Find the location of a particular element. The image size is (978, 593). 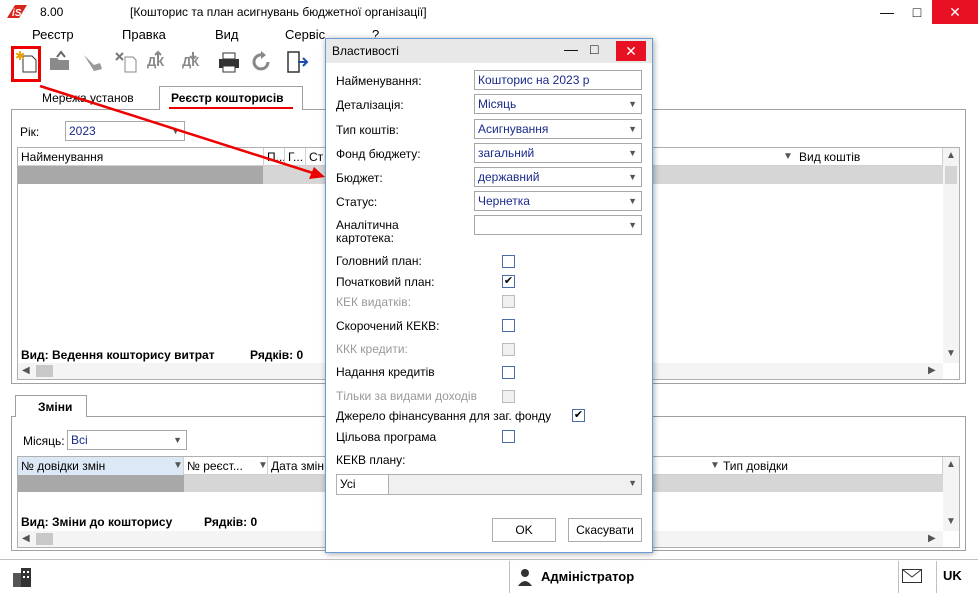

col-change-date: Дата змін is located at coordinates (297, 466).